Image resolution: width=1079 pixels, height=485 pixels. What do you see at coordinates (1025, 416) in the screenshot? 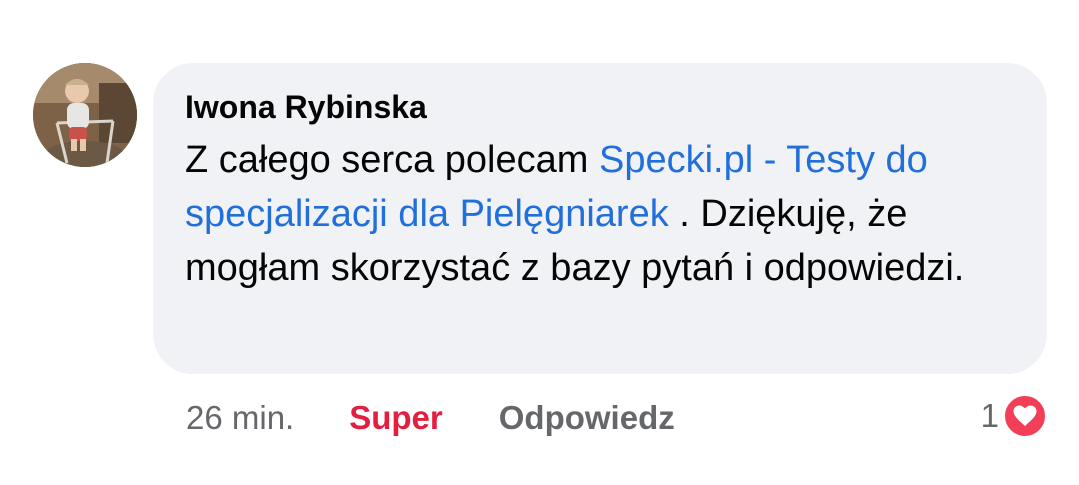
I see `heart-icon` at bounding box center [1025, 416].